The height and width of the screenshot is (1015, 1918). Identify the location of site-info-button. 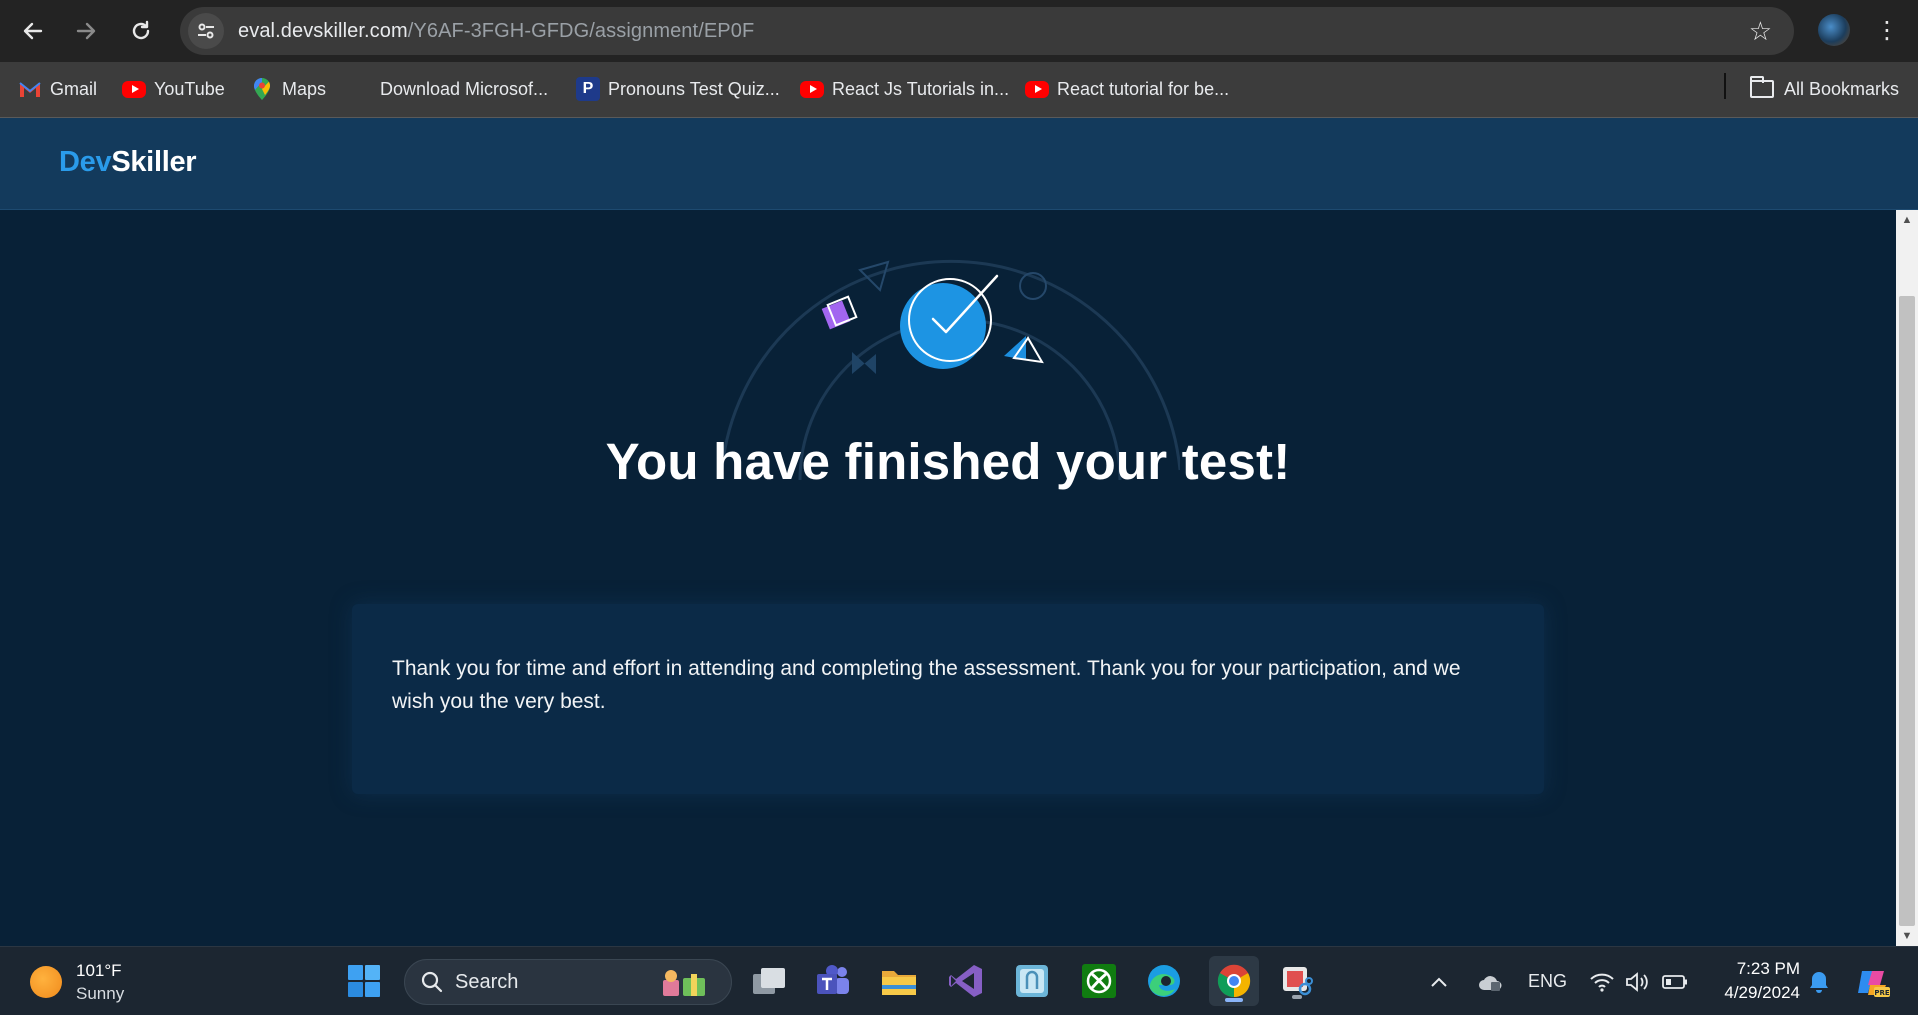
(206, 31).